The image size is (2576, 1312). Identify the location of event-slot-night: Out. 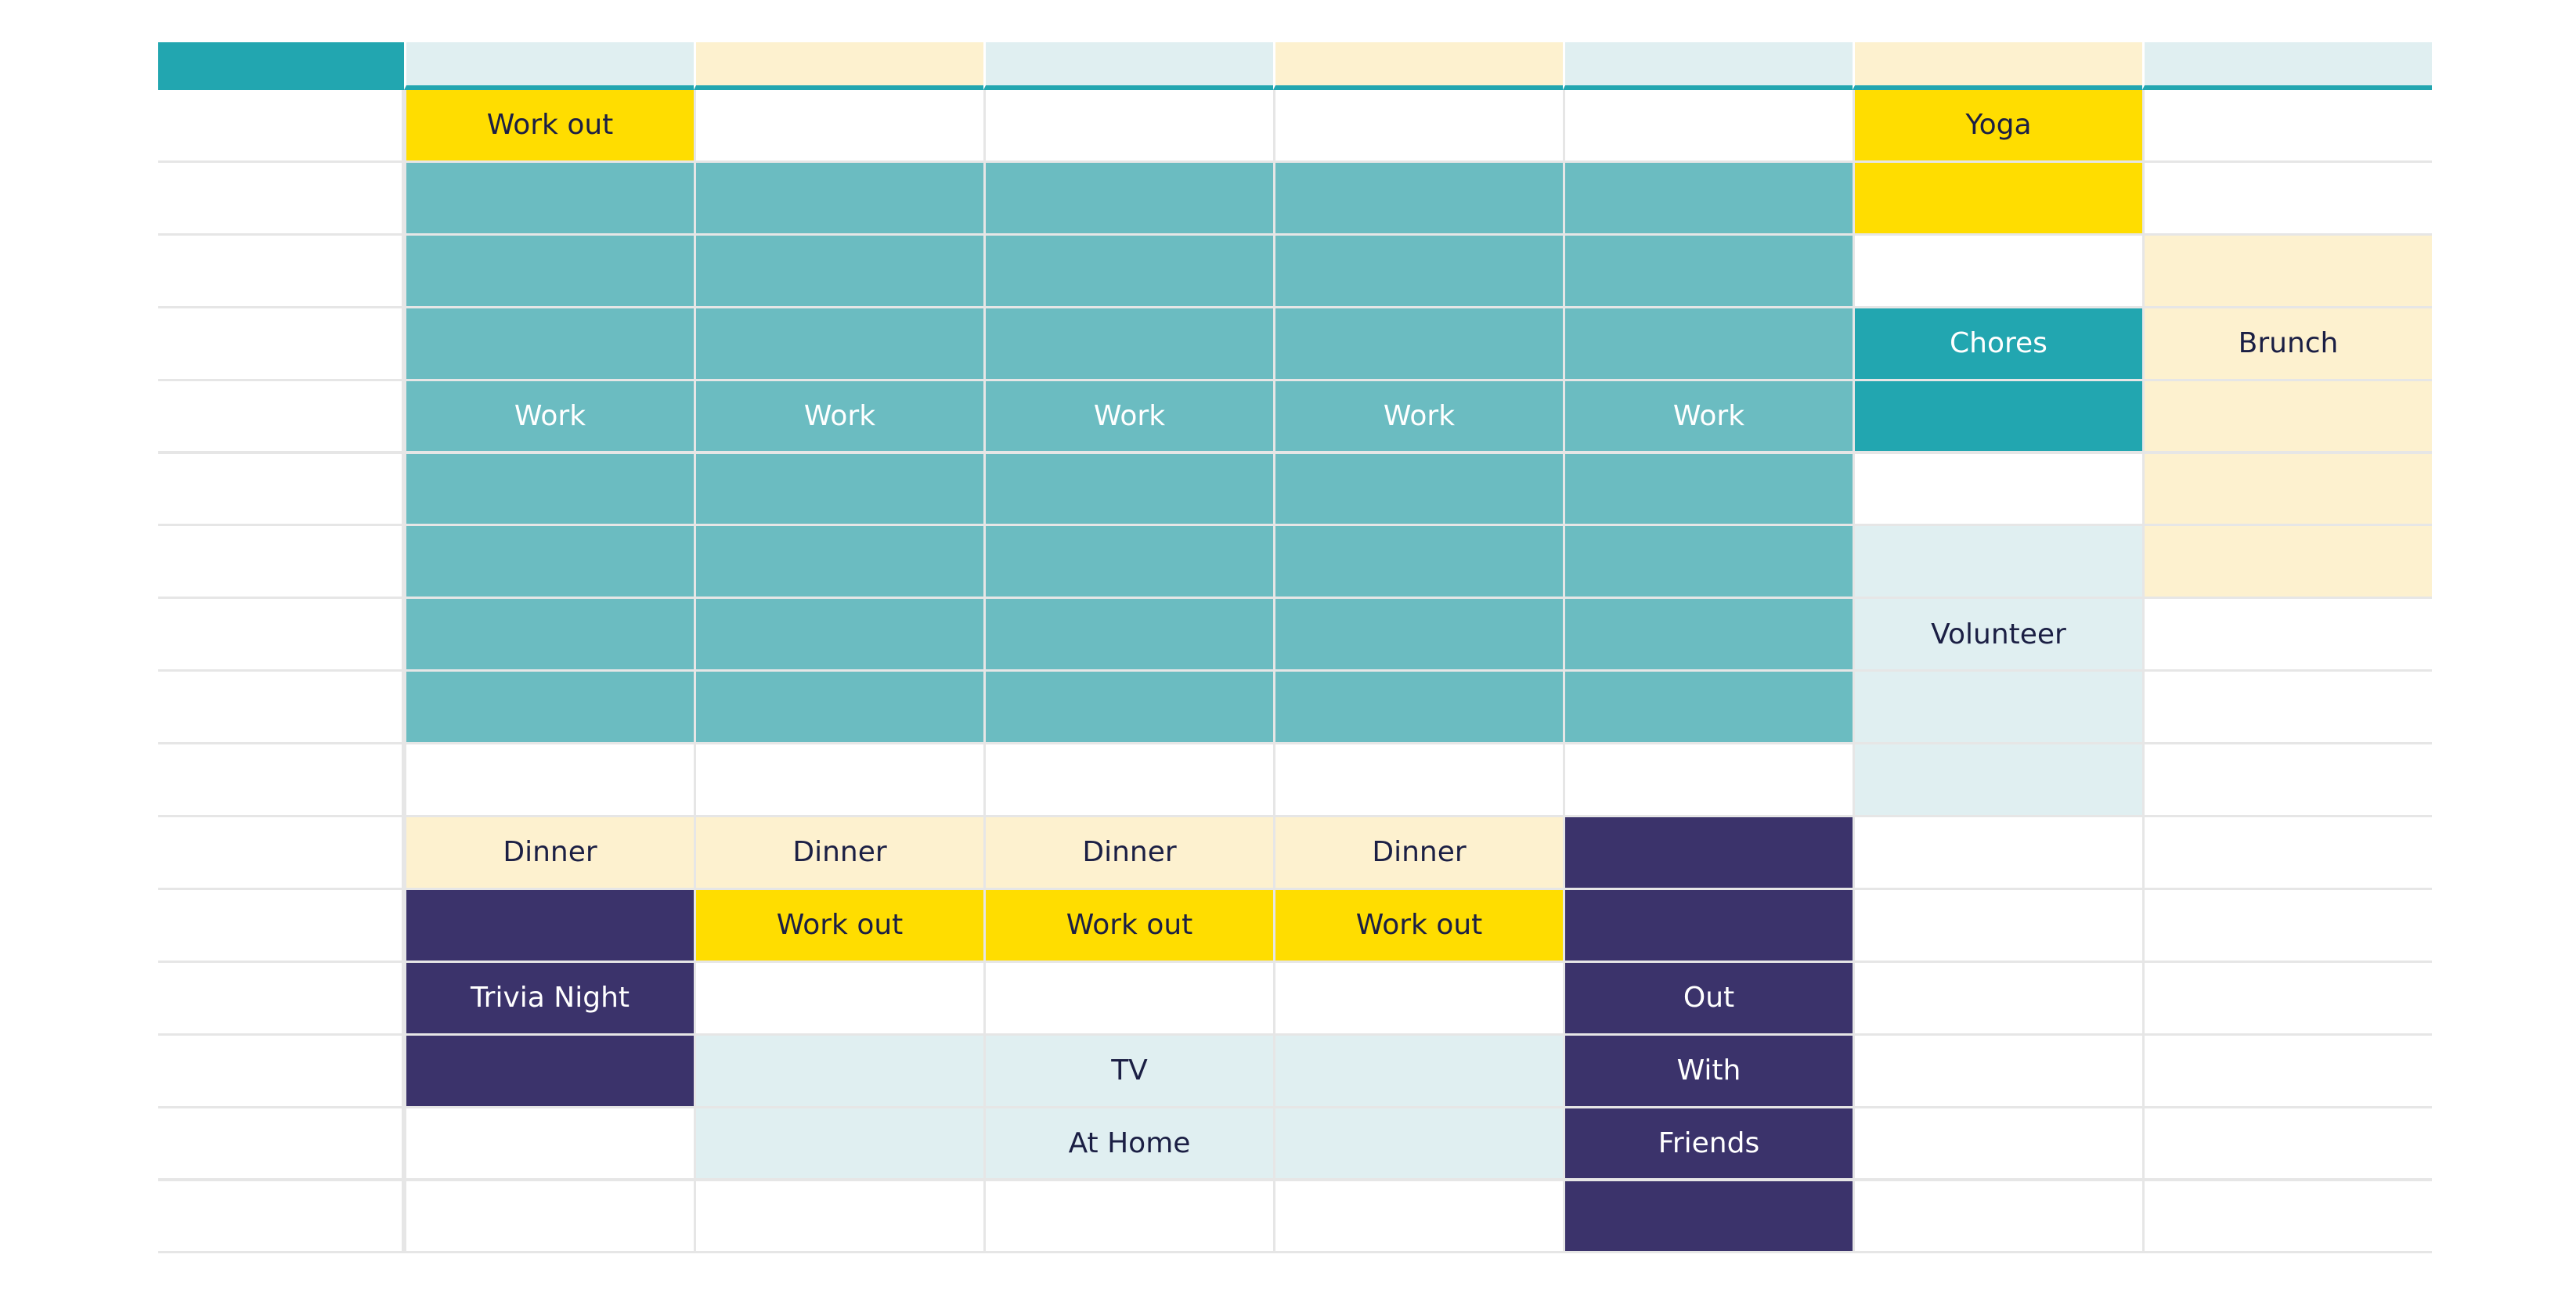
(1709, 997).